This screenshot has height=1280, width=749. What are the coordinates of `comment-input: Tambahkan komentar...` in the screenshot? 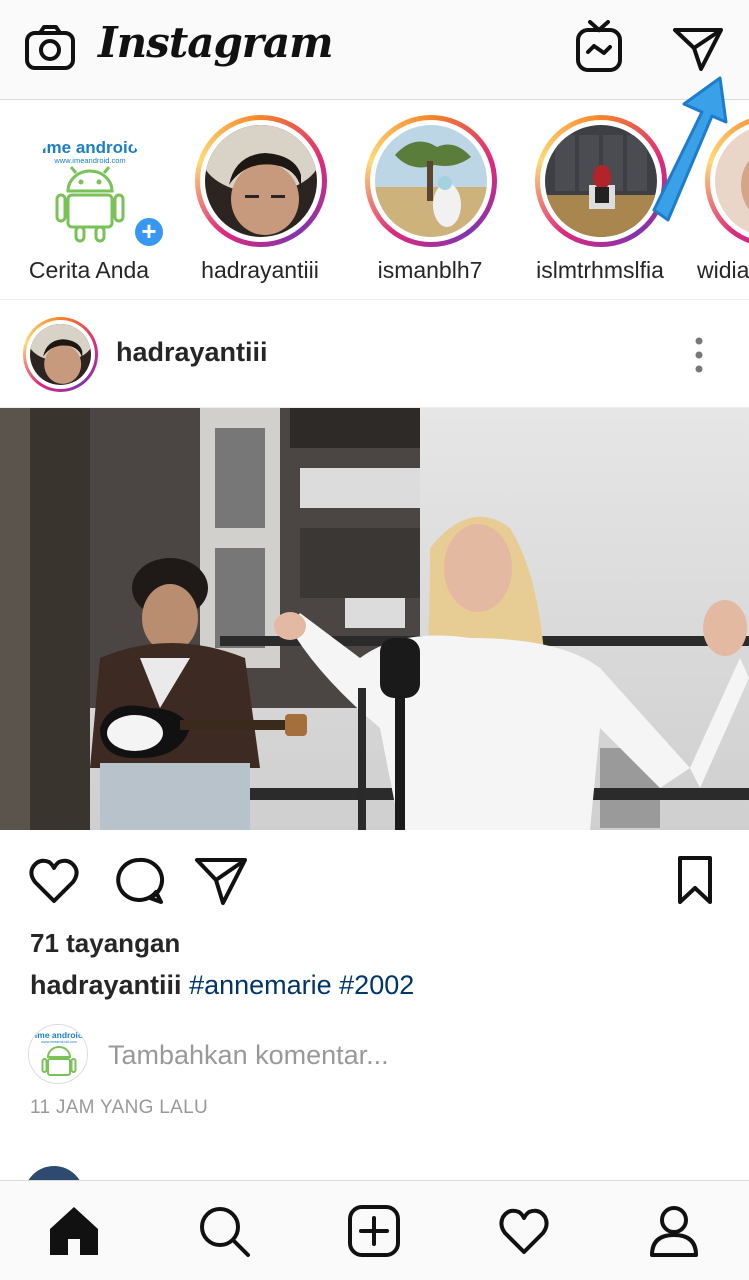 It's located at (248, 1055).